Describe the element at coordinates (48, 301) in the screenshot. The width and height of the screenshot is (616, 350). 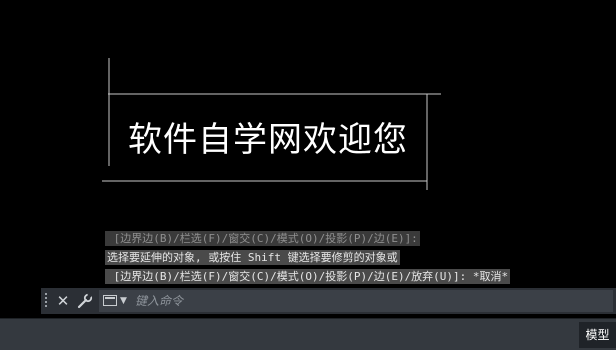
I see `drag-handle` at that location.